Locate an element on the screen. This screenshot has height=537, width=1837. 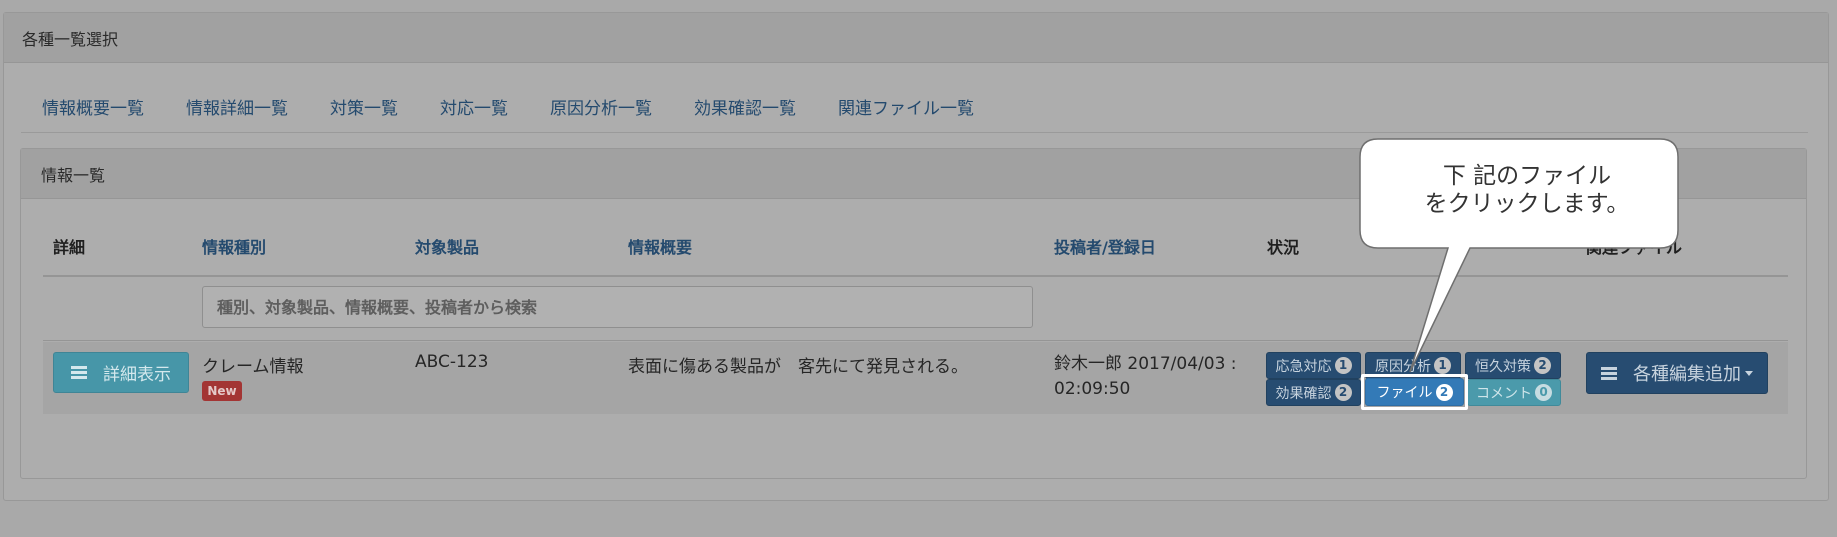
column-header-poster-date: 投稿者/登録日 is located at coordinates (1105, 246).